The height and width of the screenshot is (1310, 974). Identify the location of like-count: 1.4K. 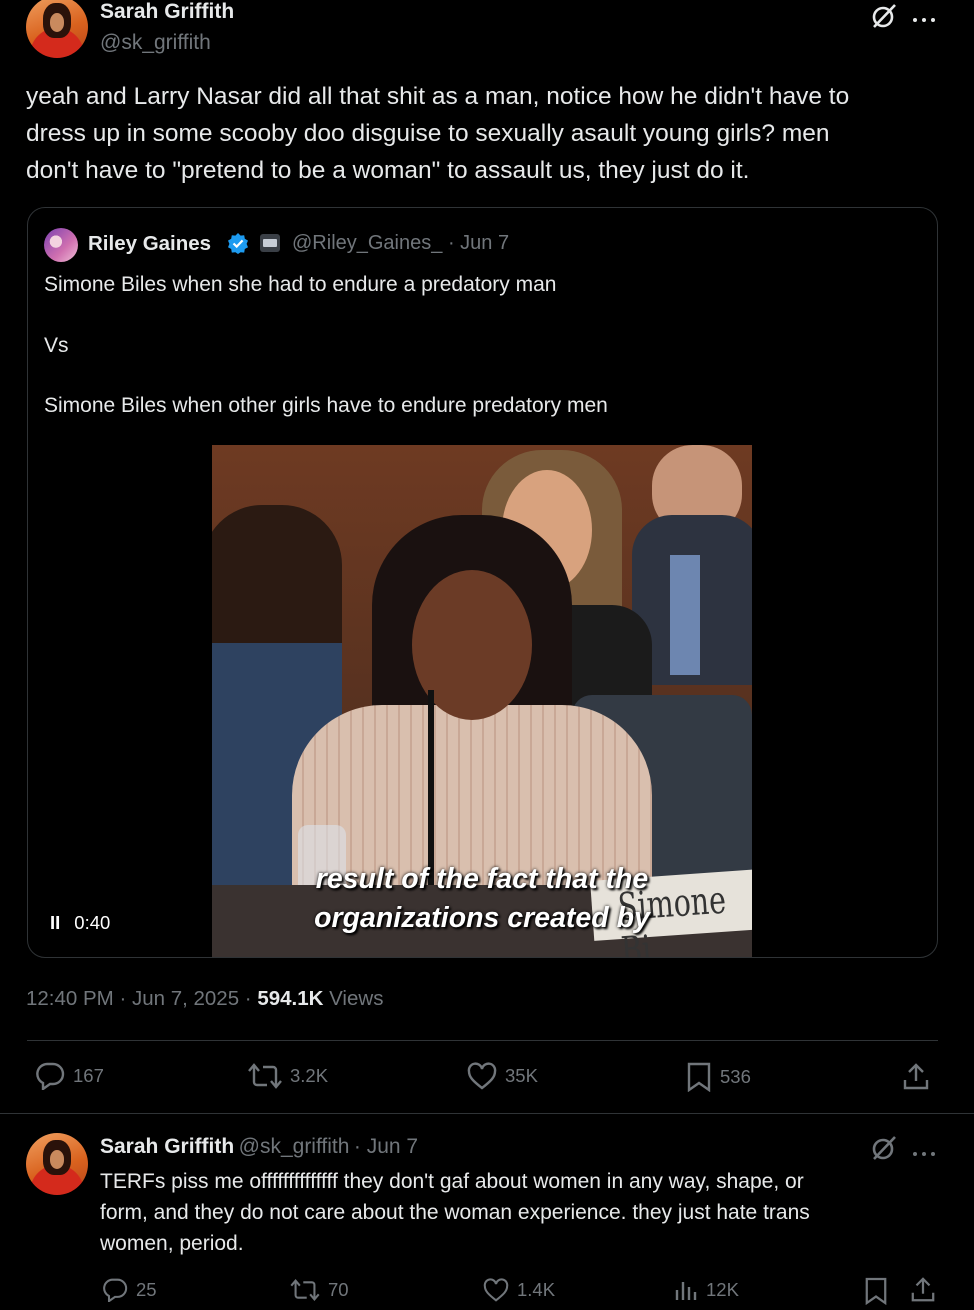
(536, 1289).